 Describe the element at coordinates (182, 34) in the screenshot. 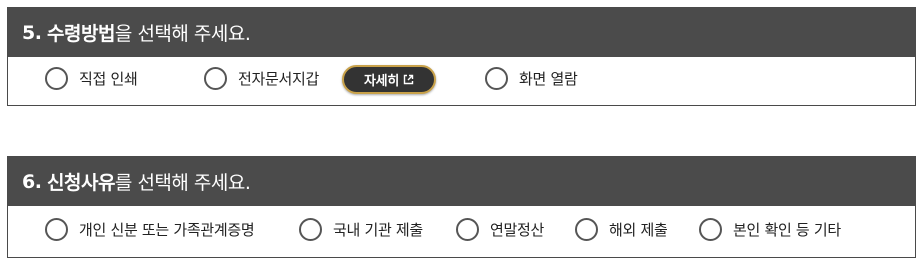

I see `section-title-rest: 을 선택해 주세요.` at that location.